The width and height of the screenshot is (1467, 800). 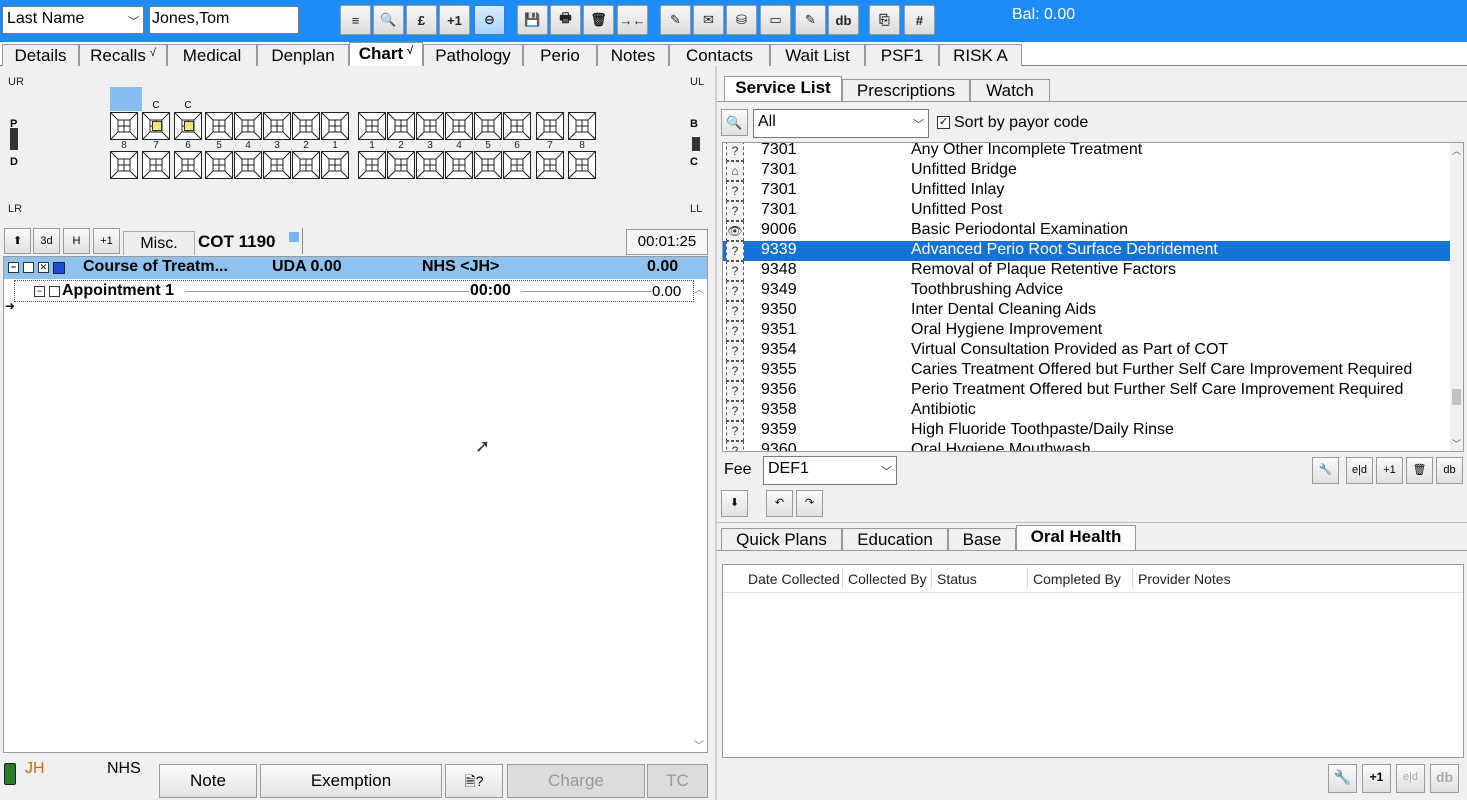 What do you see at coordinates (532, 20) in the screenshot?
I see `save-button: 💾` at bounding box center [532, 20].